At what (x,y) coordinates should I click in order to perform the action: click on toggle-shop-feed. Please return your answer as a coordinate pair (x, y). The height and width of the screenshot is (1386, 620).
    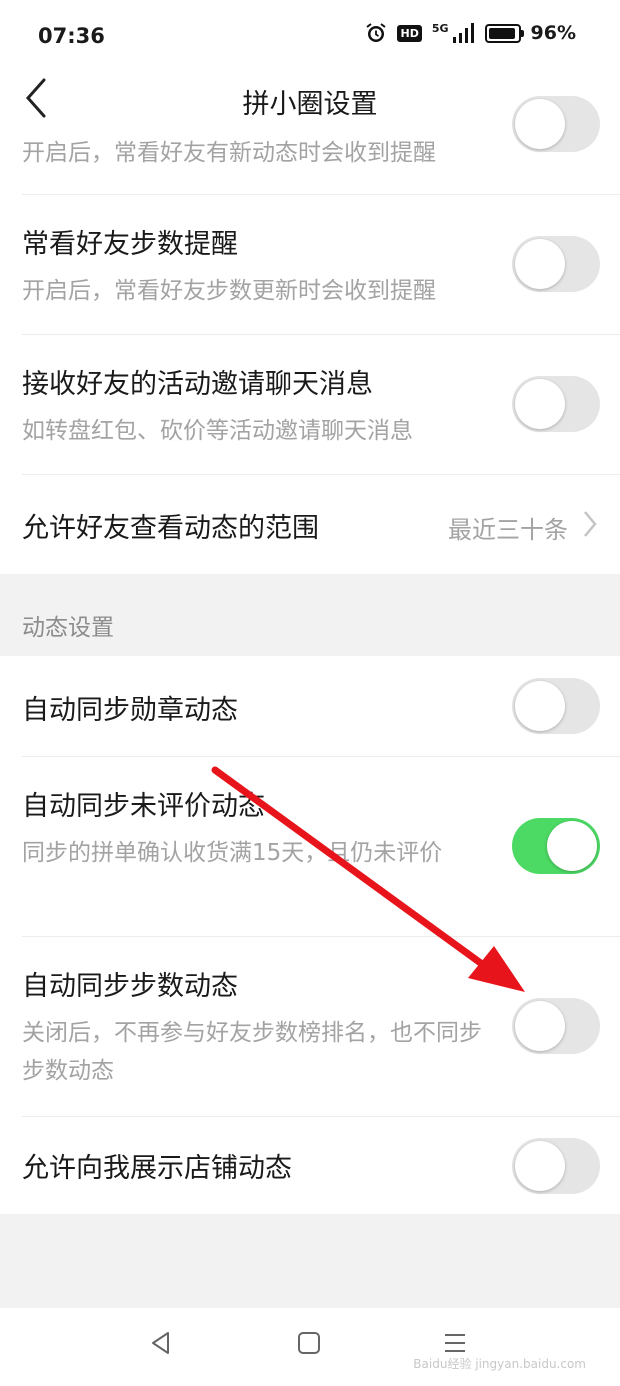
    Looking at the image, I should click on (556, 1166).